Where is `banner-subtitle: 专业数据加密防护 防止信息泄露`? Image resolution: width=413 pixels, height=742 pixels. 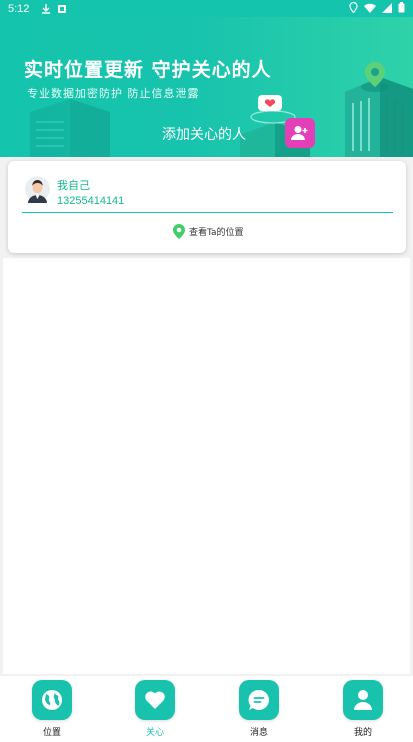
banner-subtitle: 专业数据加密防护 防止信息泄露 is located at coordinates (113, 93).